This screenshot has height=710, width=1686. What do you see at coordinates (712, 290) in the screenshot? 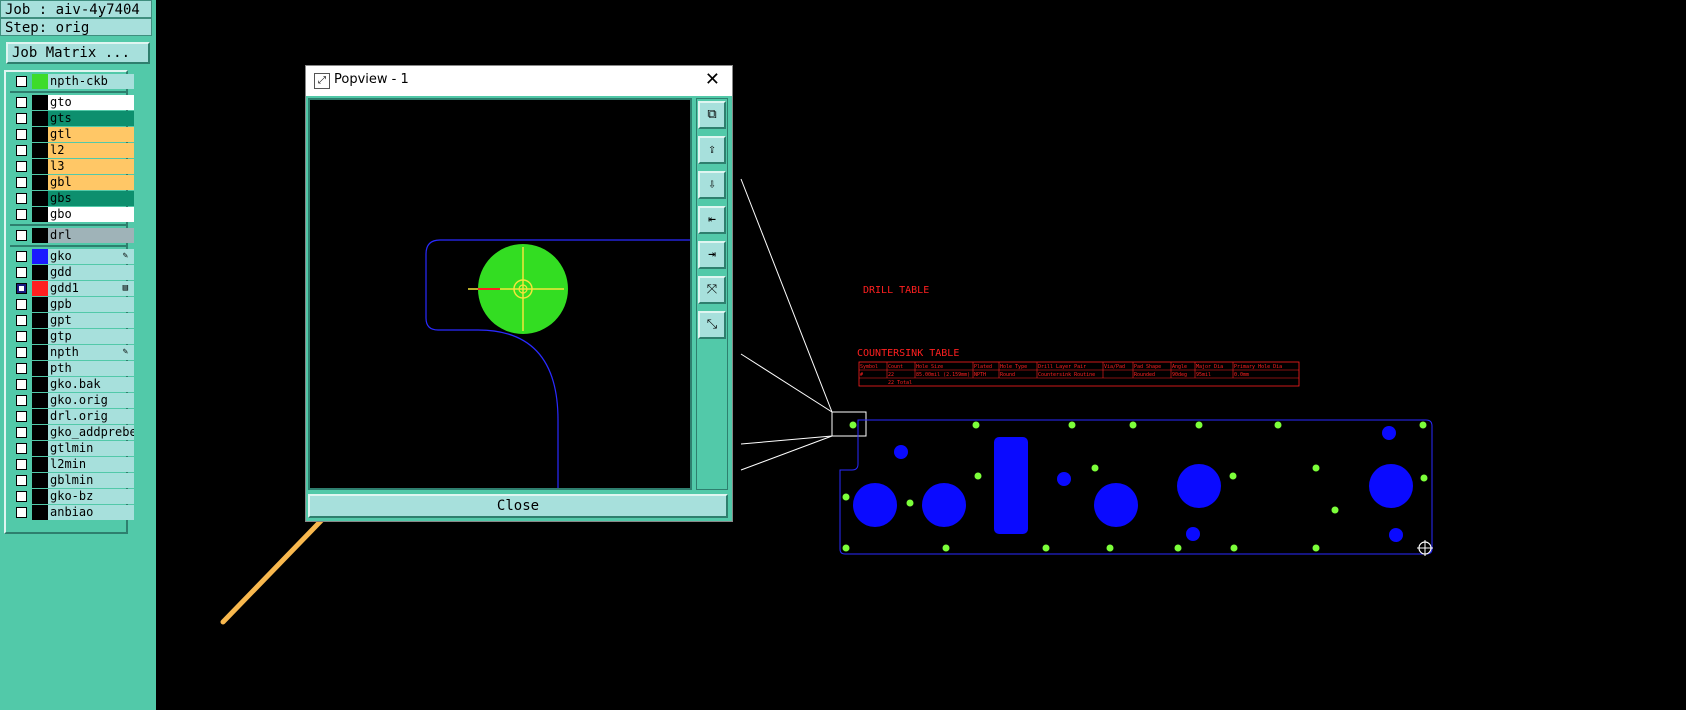
I see `zoom-in-icon: ⤧` at bounding box center [712, 290].